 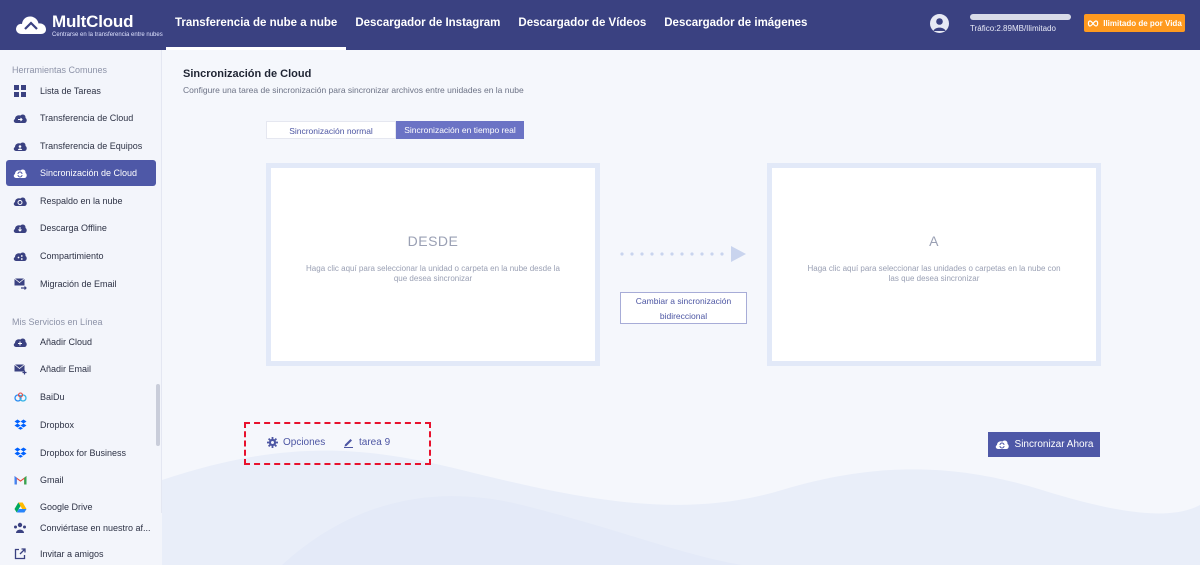 I want to click on dropbox-icon, so click(x=20, y=425).